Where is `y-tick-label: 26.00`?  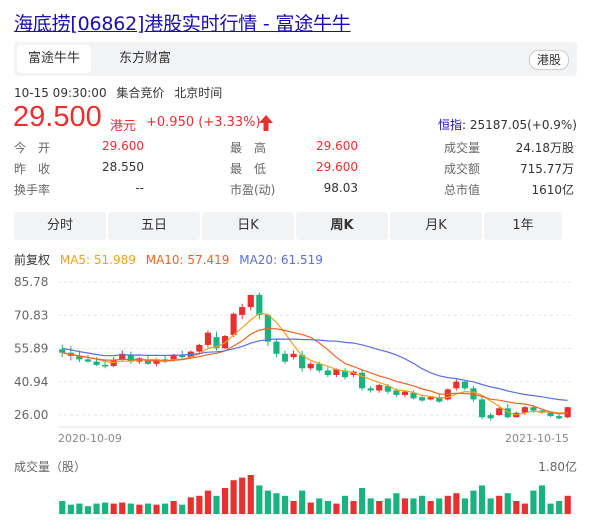
y-tick-label: 26.00 is located at coordinates (31, 415).